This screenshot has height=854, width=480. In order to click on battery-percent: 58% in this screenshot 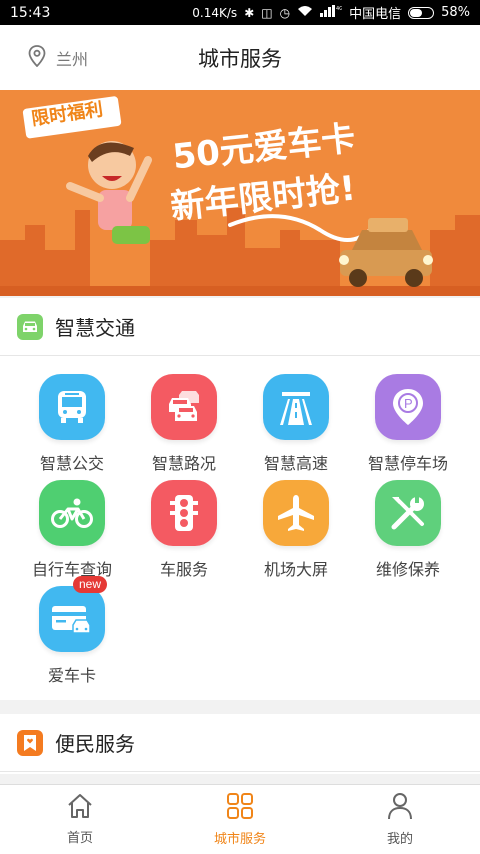, I will do `click(455, 12)`.